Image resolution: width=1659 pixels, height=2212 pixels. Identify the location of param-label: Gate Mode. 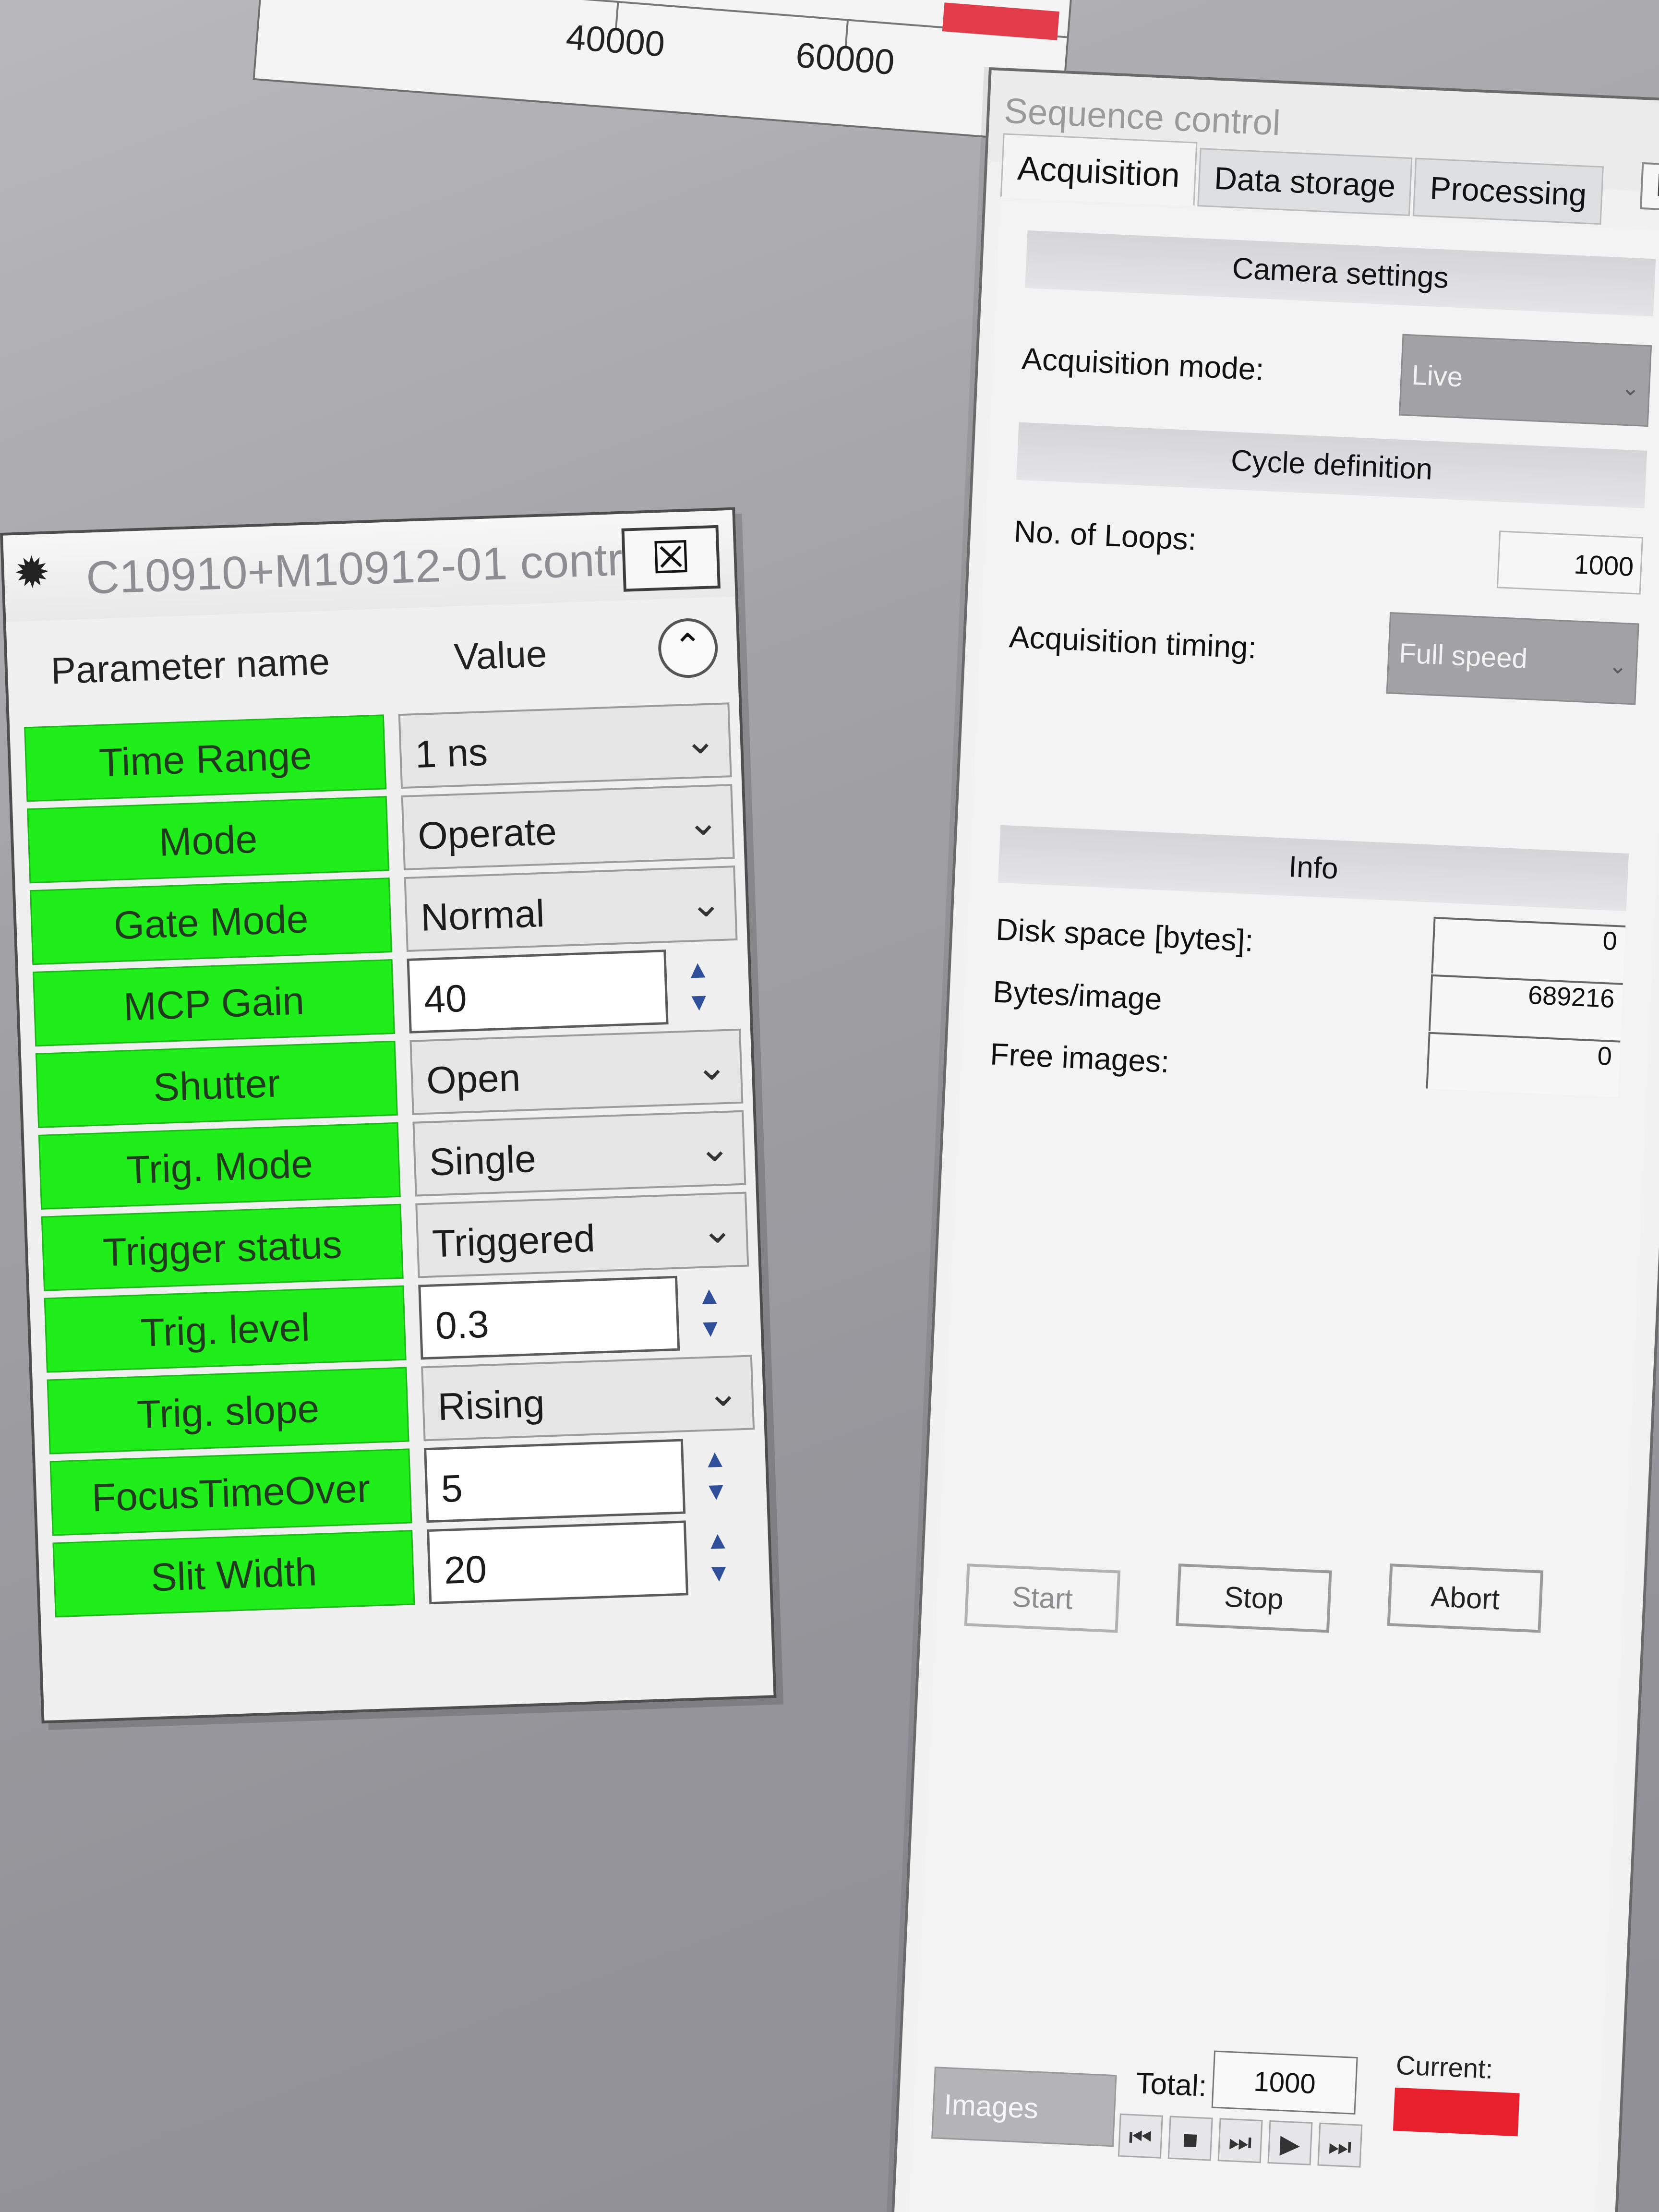
(211, 922).